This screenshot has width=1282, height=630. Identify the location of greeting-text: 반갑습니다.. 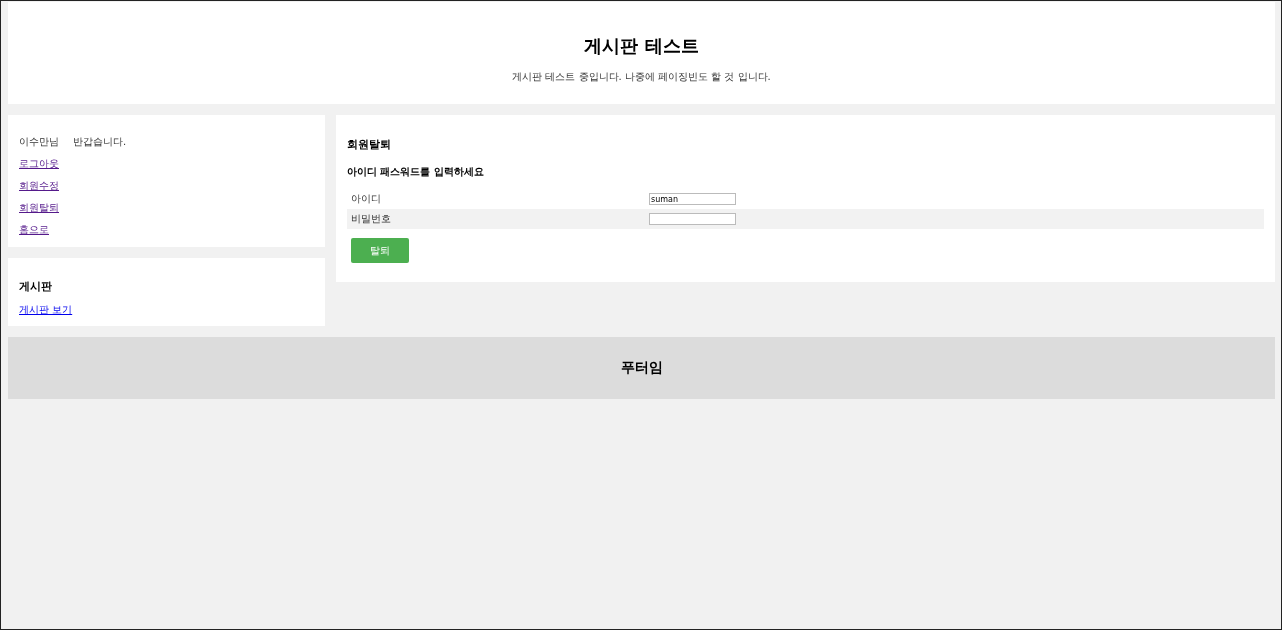
(100, 142).